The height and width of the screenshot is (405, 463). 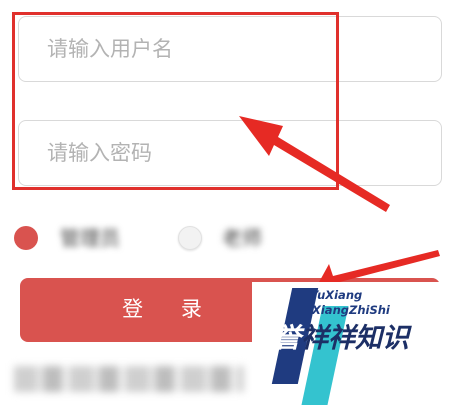 What do you see at coordinates (351, 310) in the screenshot?
I see `watermark-line-2: XiangZhiShi` at bounding box center [351, 310].